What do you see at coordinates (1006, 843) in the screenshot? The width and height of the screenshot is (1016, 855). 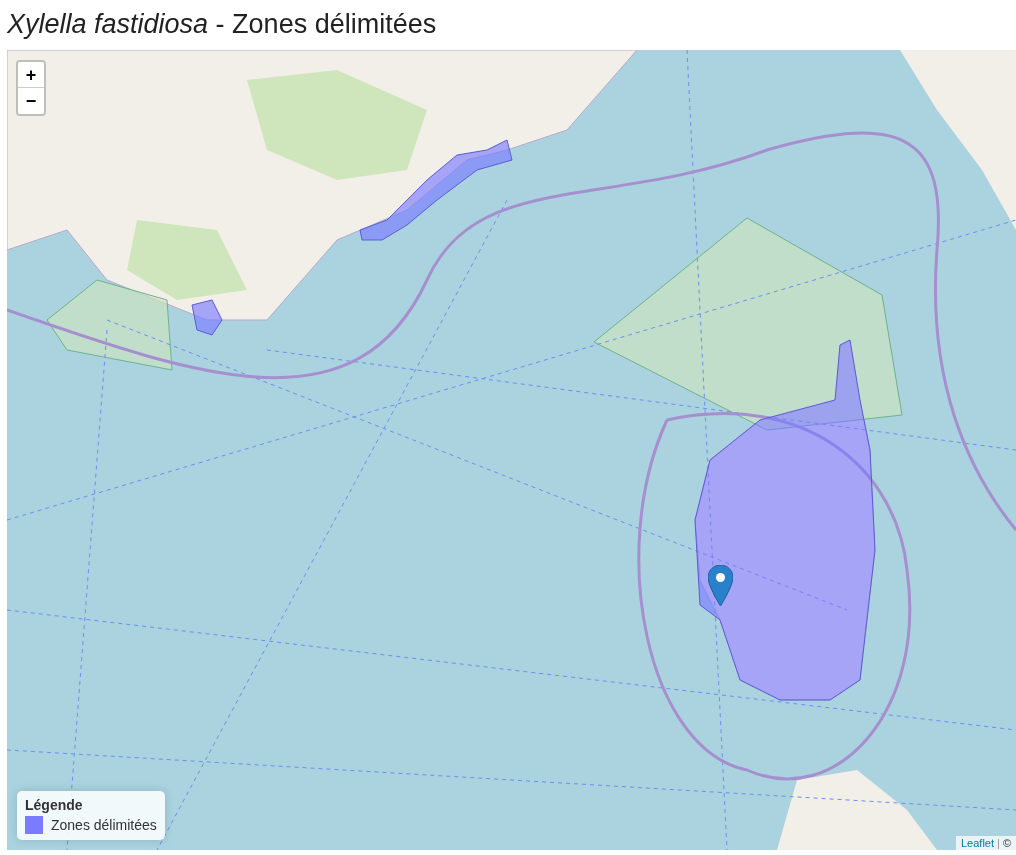 I see `copyright-symbol: ©` at bounding box center [1006, 843].